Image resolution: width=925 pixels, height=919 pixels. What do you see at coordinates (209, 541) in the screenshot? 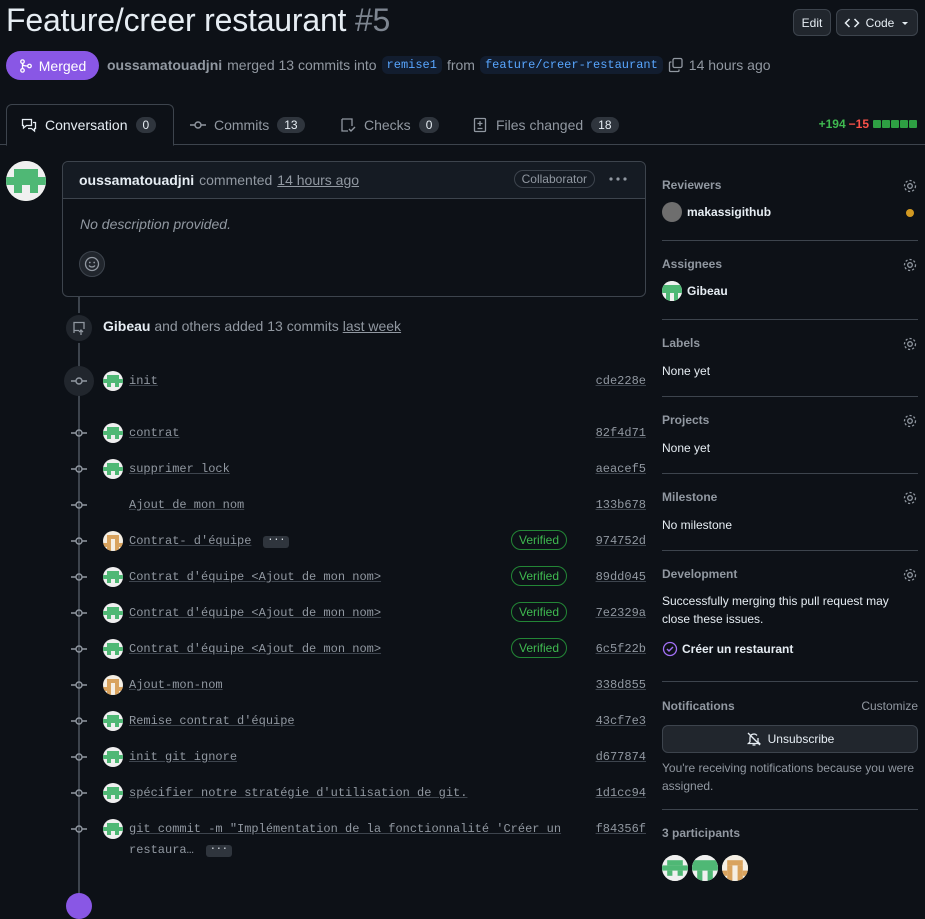
I see `commit-message: Contrat- d'équipe ···` at bounding box center [209, 541].